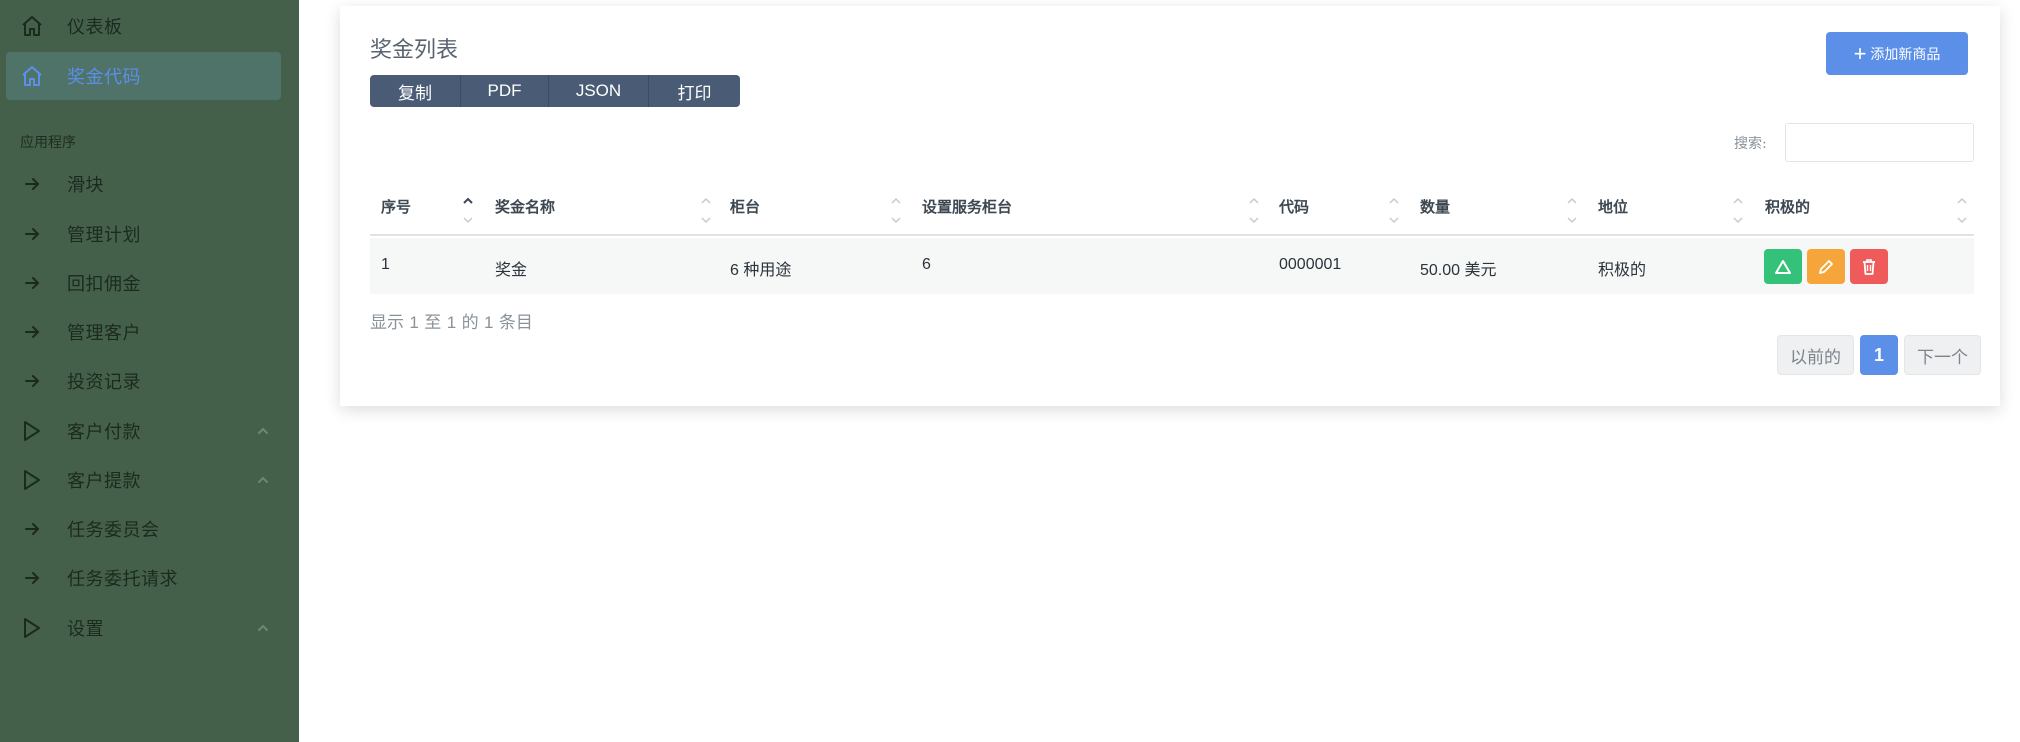 This screenshot has height=742, width=2020. I want to click on sidebar-item-label: 滑块, so click(85, 185).